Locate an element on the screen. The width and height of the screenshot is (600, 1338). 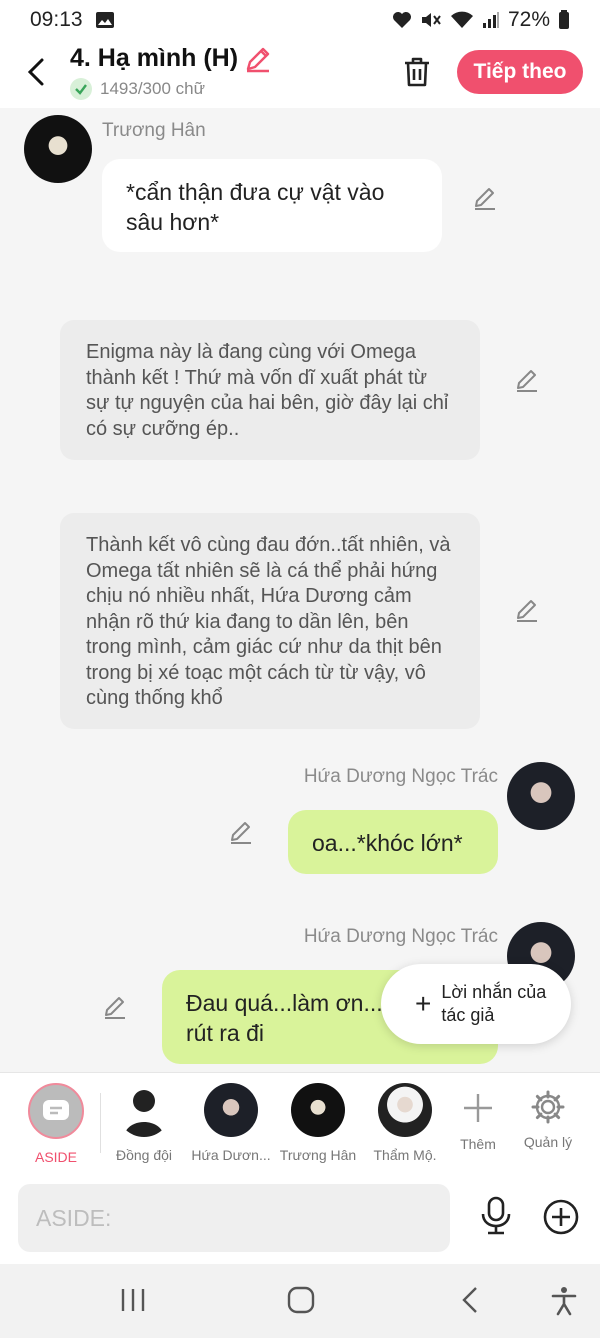
chevron-left-icon is located at coordinates (35, 72).